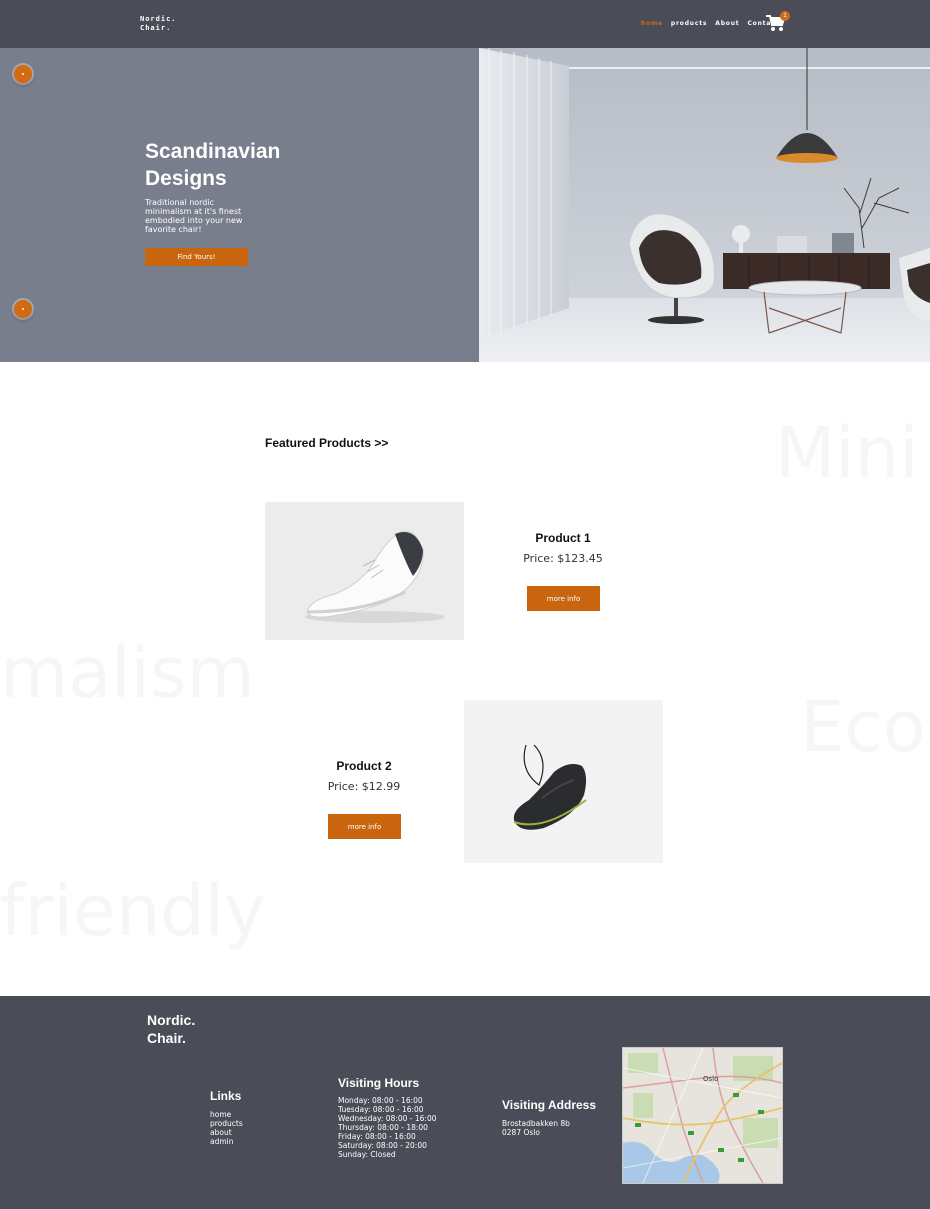  Describe the element at coordinates (127, 673) in the screenshot. I see `bg-word-malism: malism` at that location.